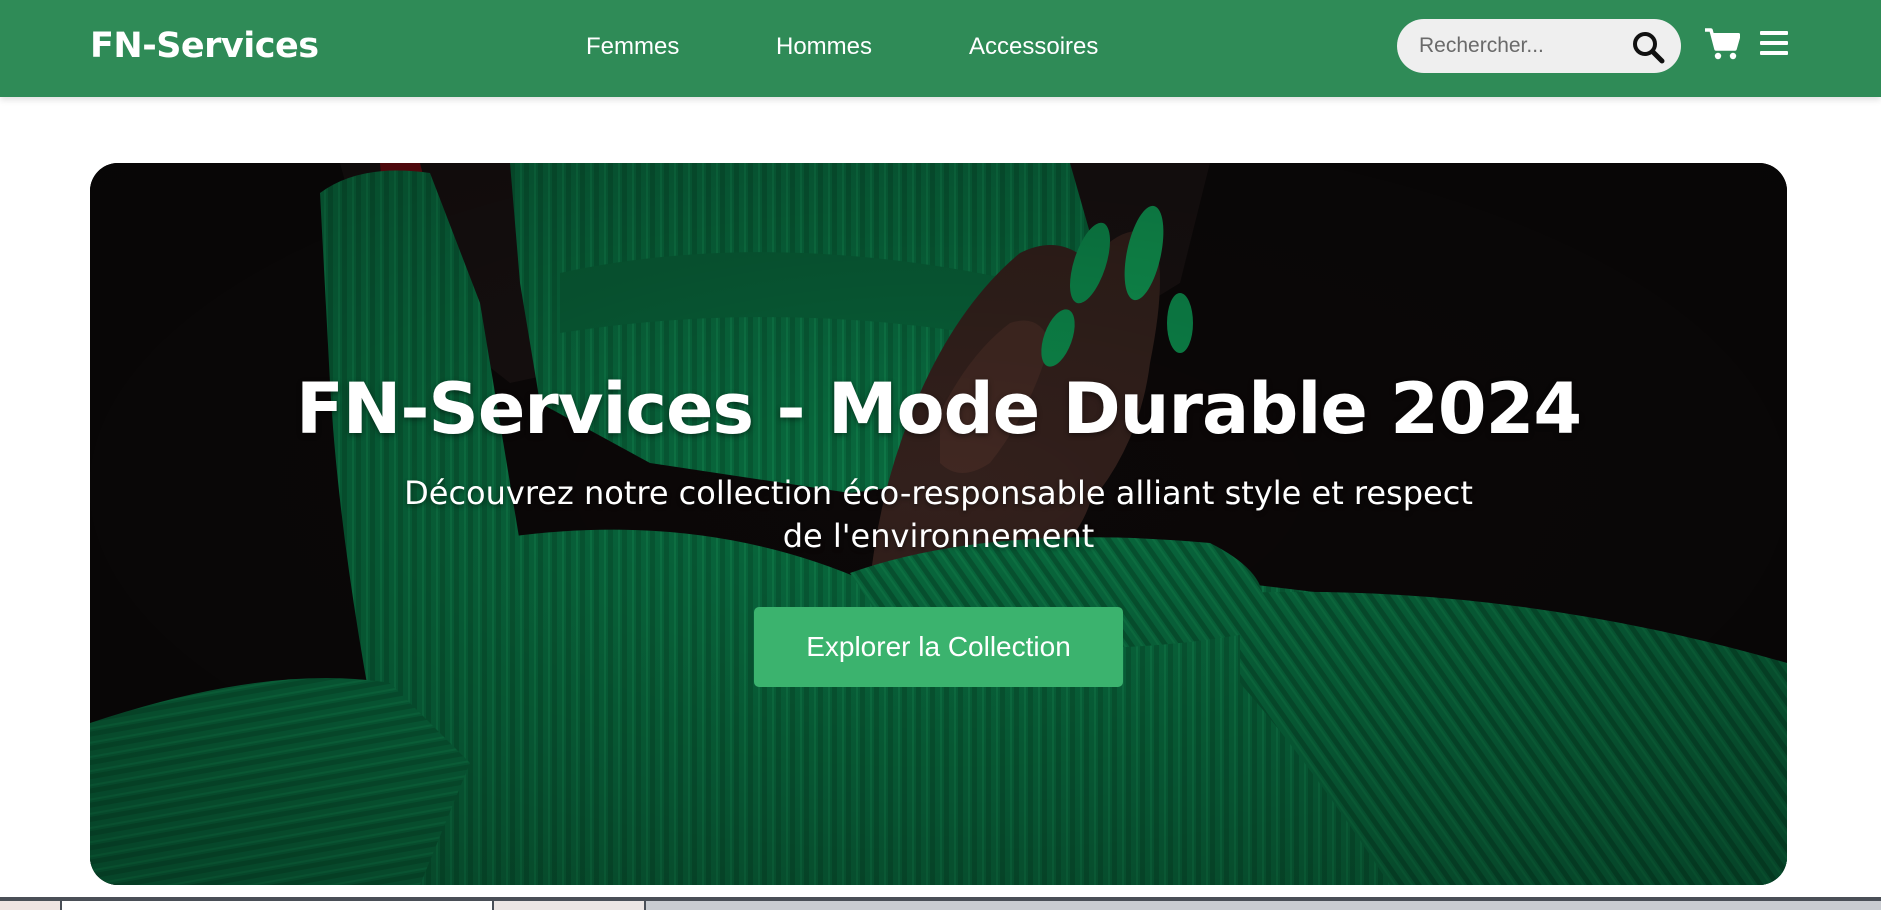 Image resolution: width=1881 pixels, height=910 pixels. Describe the element at coordinates (632, 47) in the screenshot. I see `nav-link-femmes: Femmes` at that location.